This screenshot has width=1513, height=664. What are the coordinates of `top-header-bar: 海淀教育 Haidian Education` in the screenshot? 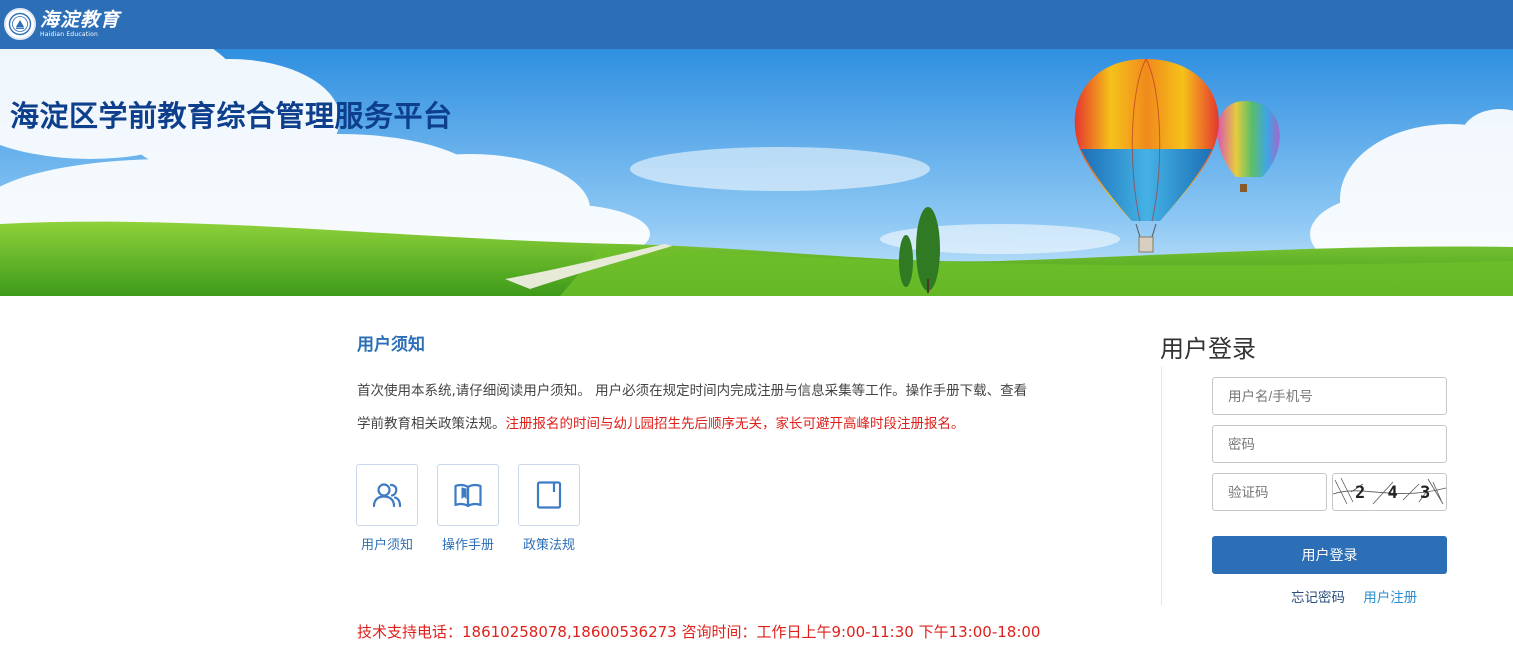 It's located at (756, 24).